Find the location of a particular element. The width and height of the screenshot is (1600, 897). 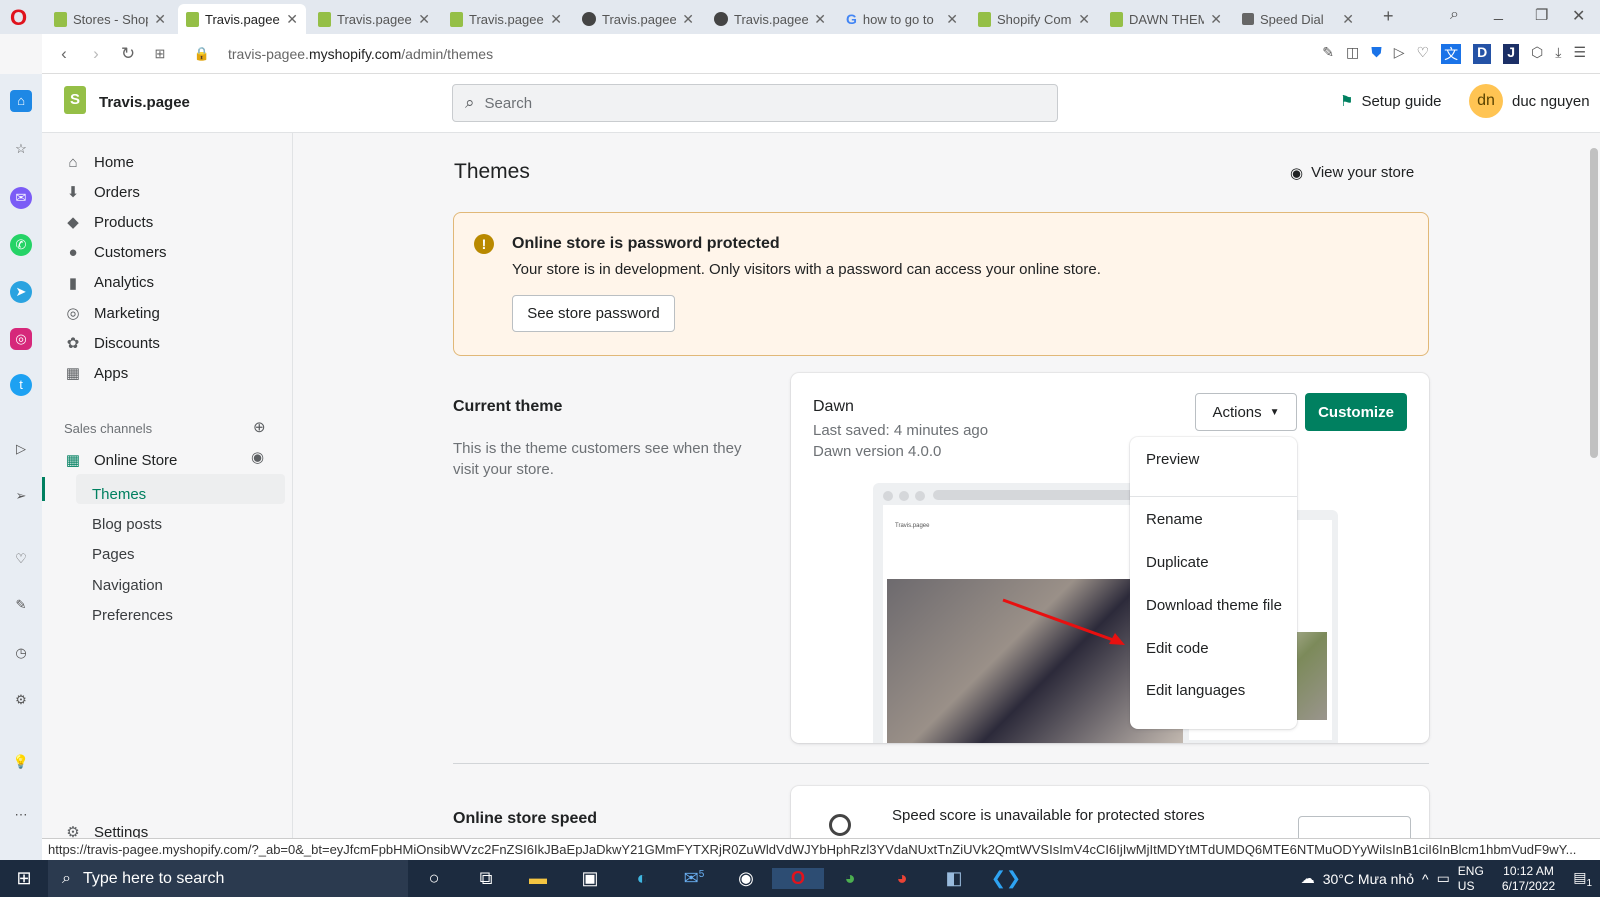

opera-taskbar-icon: O is located at coordinates (798, 878).